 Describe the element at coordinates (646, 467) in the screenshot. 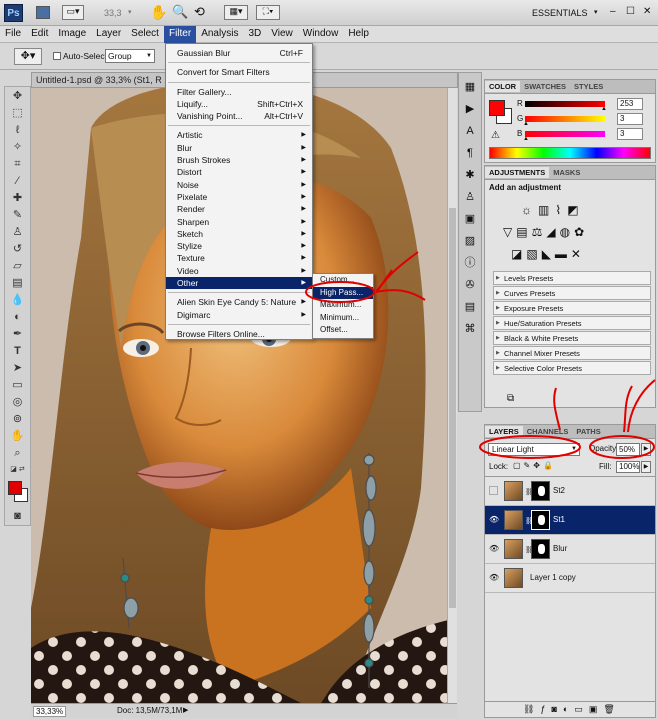

I see `fill-slider-arrow-icon: ▶` at that location.